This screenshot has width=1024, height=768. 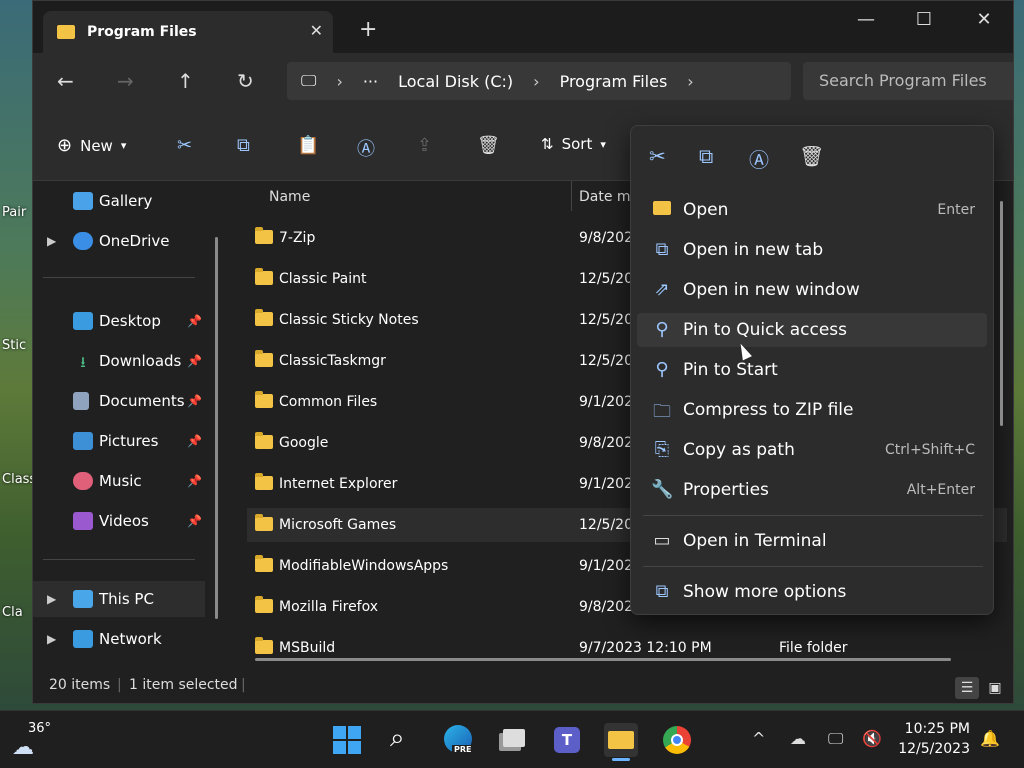 I want to click on menu-item-open-new-window: ⇗ Open in new window, so click(x=812, y=290).